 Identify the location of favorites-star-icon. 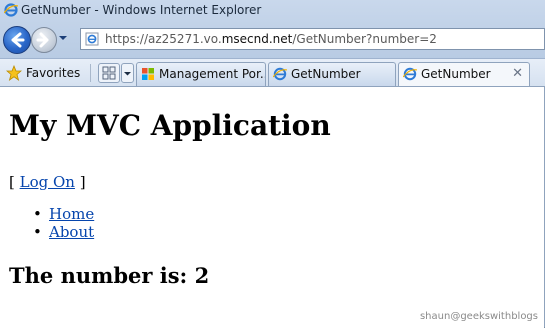
(14, 73).